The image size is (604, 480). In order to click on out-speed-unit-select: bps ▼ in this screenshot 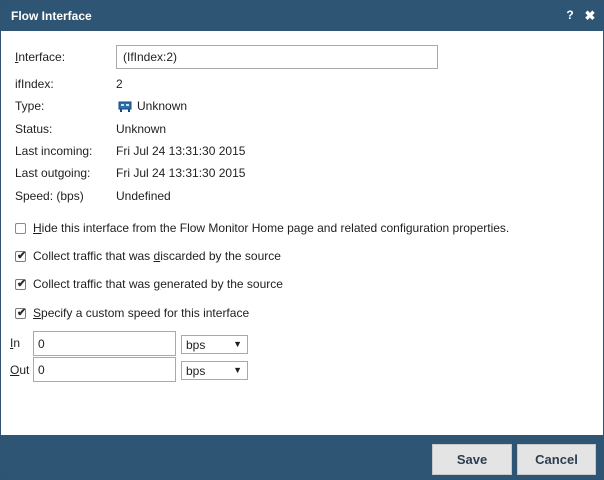, I will do `click(214, 370)`.